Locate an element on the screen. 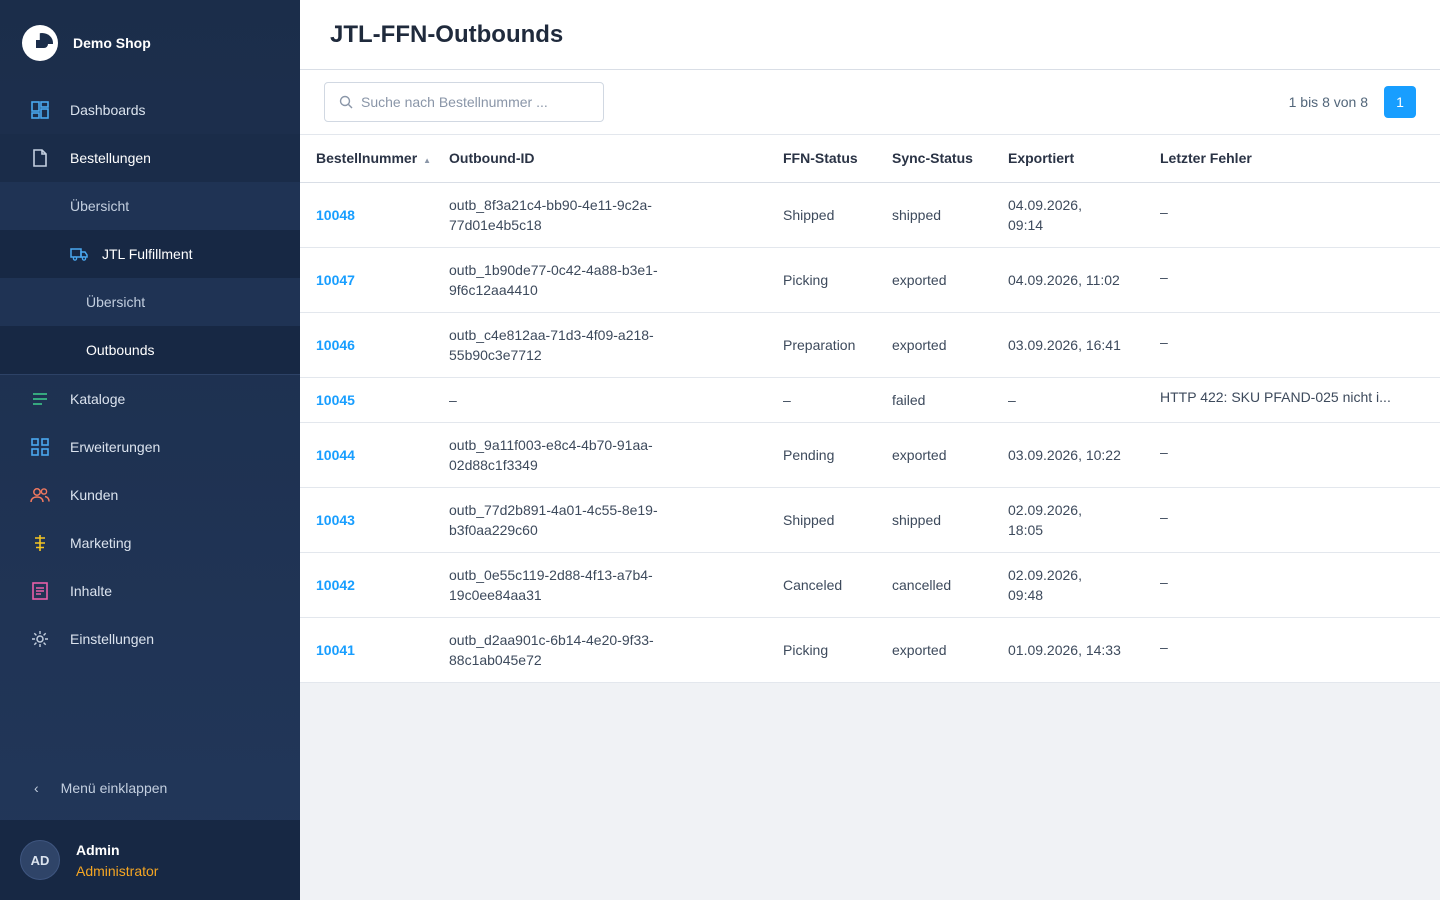 The image size is (1440, 900). column-header-exportiert: Exportiert is located at coordinates (1084, 159).